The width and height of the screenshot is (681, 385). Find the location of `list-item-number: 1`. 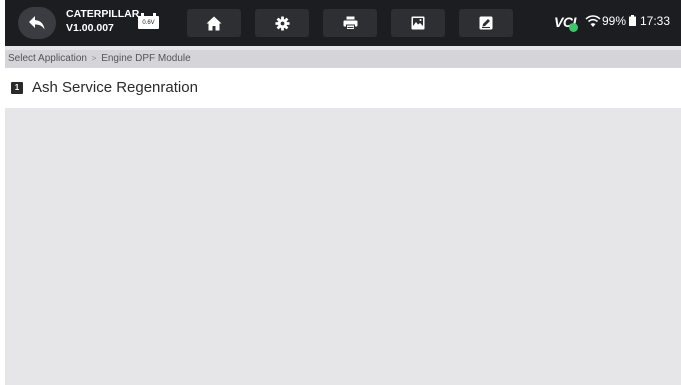

list-item-number: 1 is located at coordinates (17, 88).